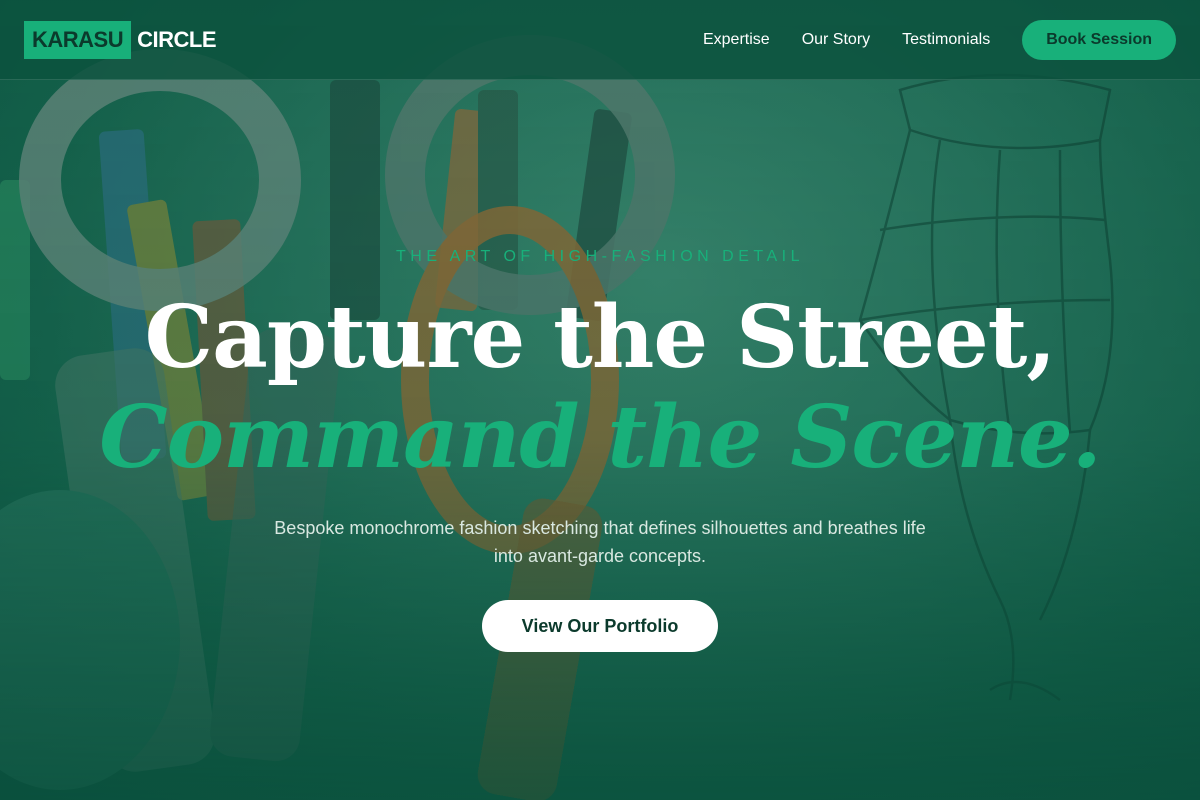  Describe the element at coordinates (836, 40) in the screenshot. I see `nav-link-our-story: Our Story` at that location.